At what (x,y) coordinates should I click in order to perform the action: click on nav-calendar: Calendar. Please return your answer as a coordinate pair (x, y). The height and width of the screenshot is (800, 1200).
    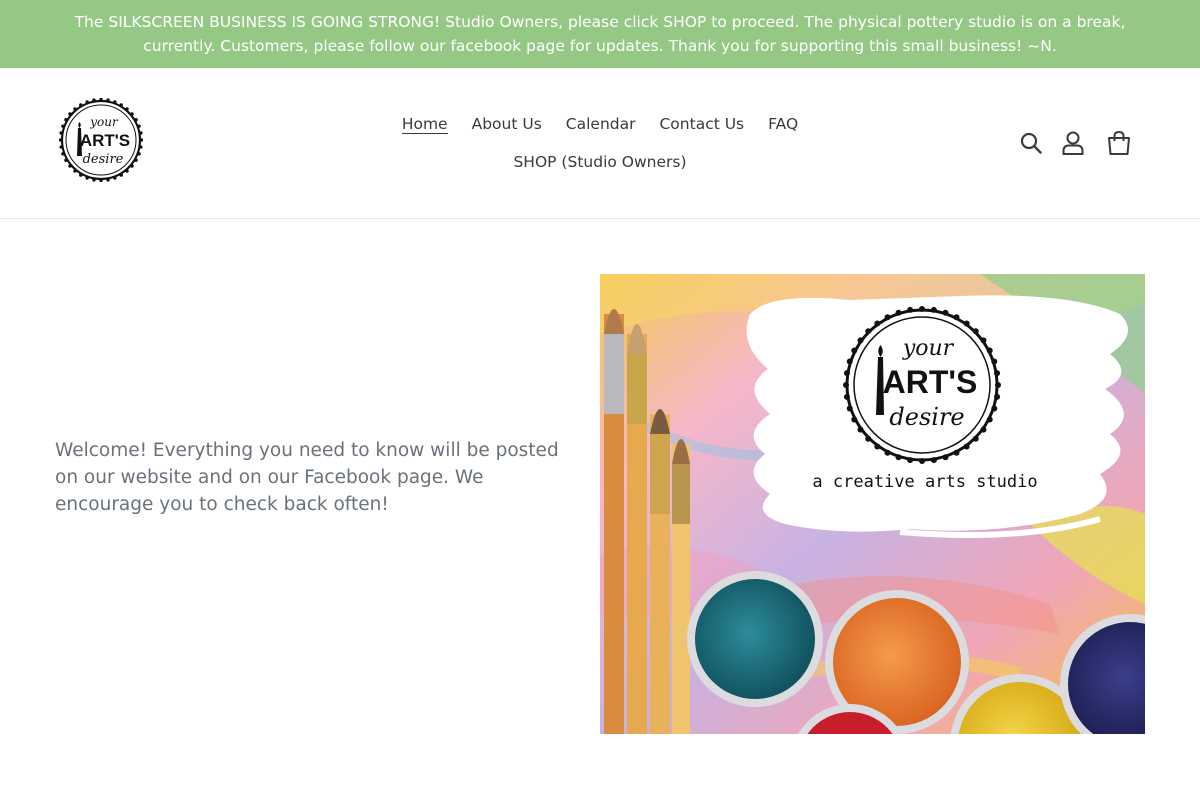
    Looking at the image, I should click on (601, 124).